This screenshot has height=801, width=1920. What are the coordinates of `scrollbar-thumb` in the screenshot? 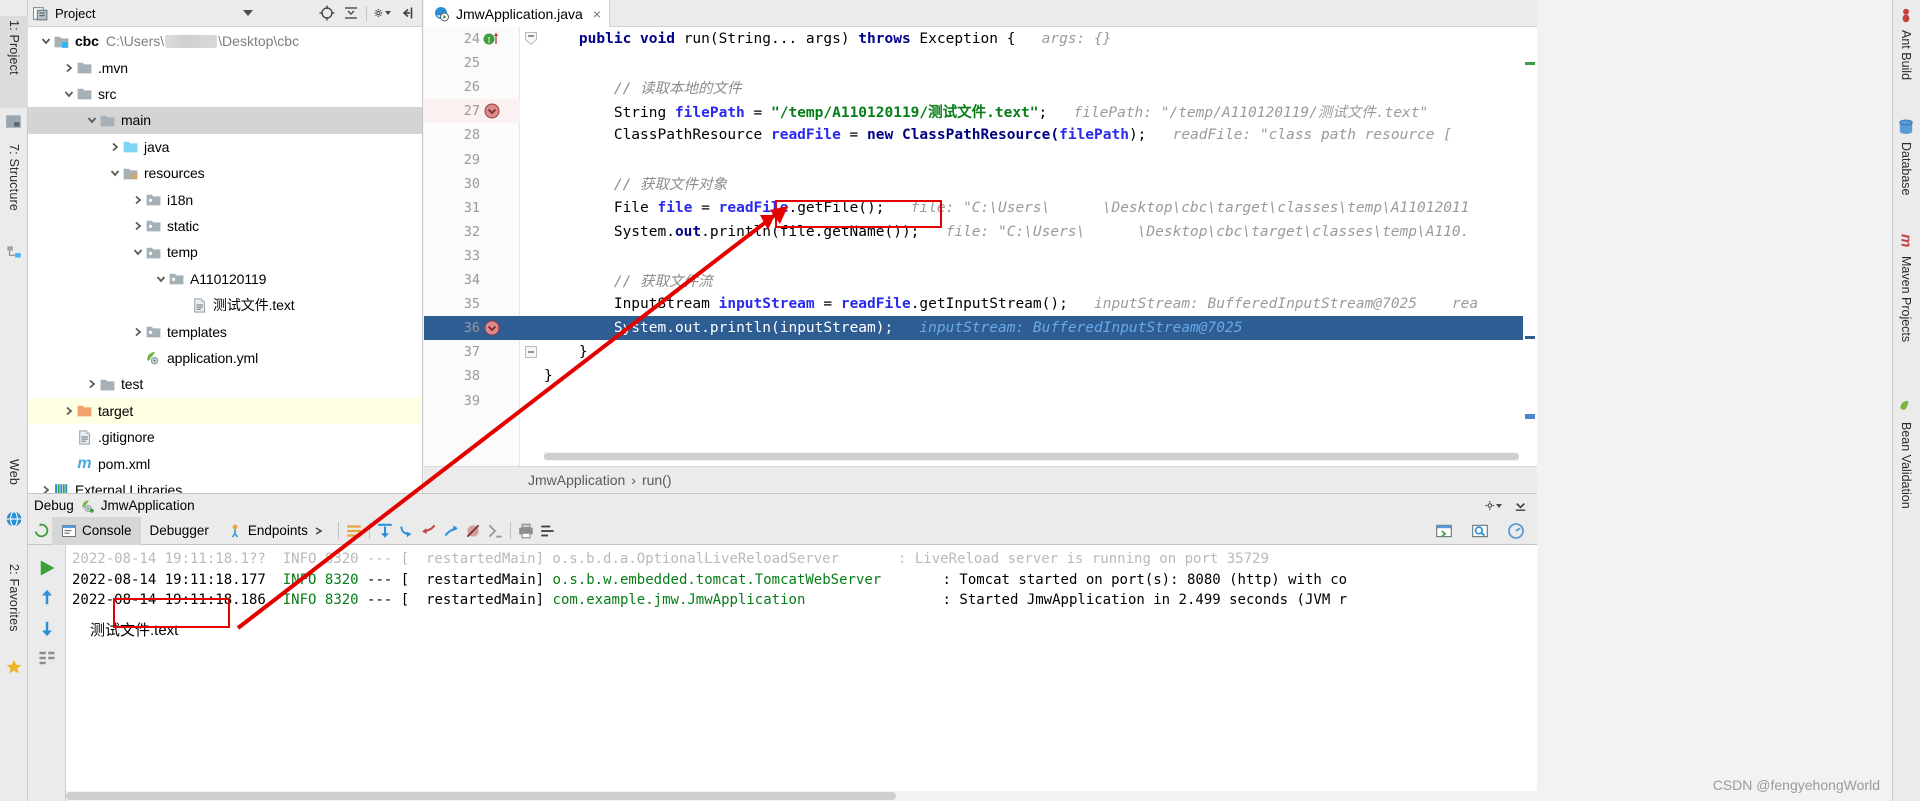 It's located at (1031, 456).